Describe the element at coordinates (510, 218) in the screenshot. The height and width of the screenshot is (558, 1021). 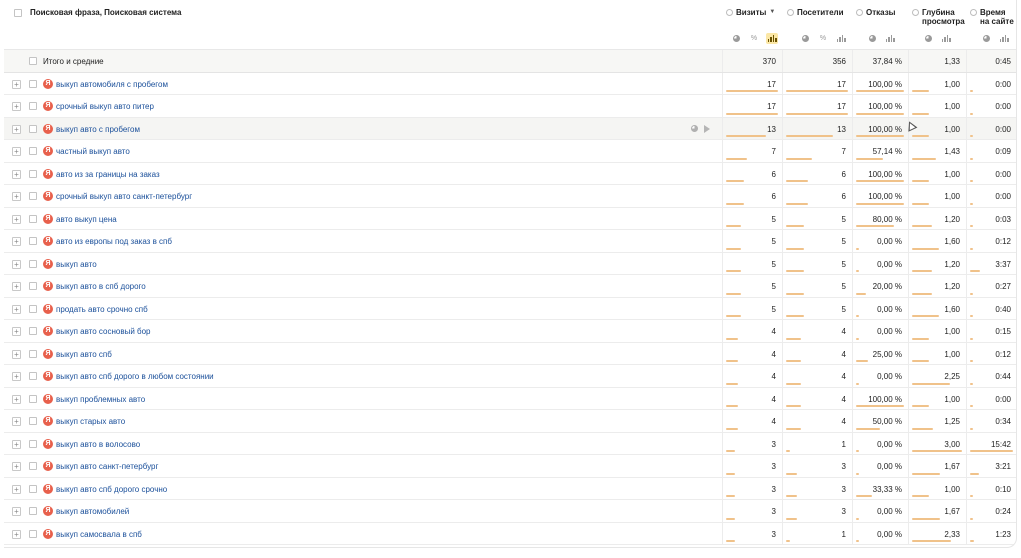
I see `table-row: + Яавто выкуп цена 5 5 80,00 % 1,20 0:03` at that location.